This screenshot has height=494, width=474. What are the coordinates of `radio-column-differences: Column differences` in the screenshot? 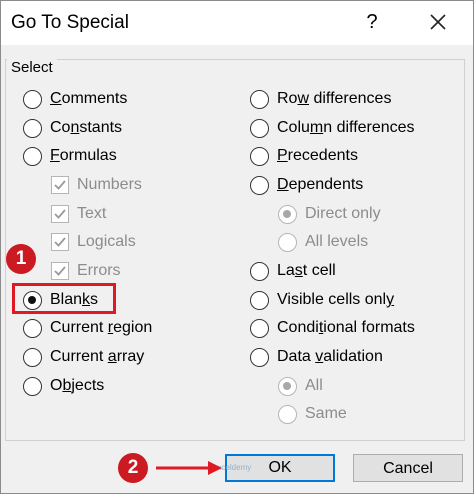 It's located at (332, 128).